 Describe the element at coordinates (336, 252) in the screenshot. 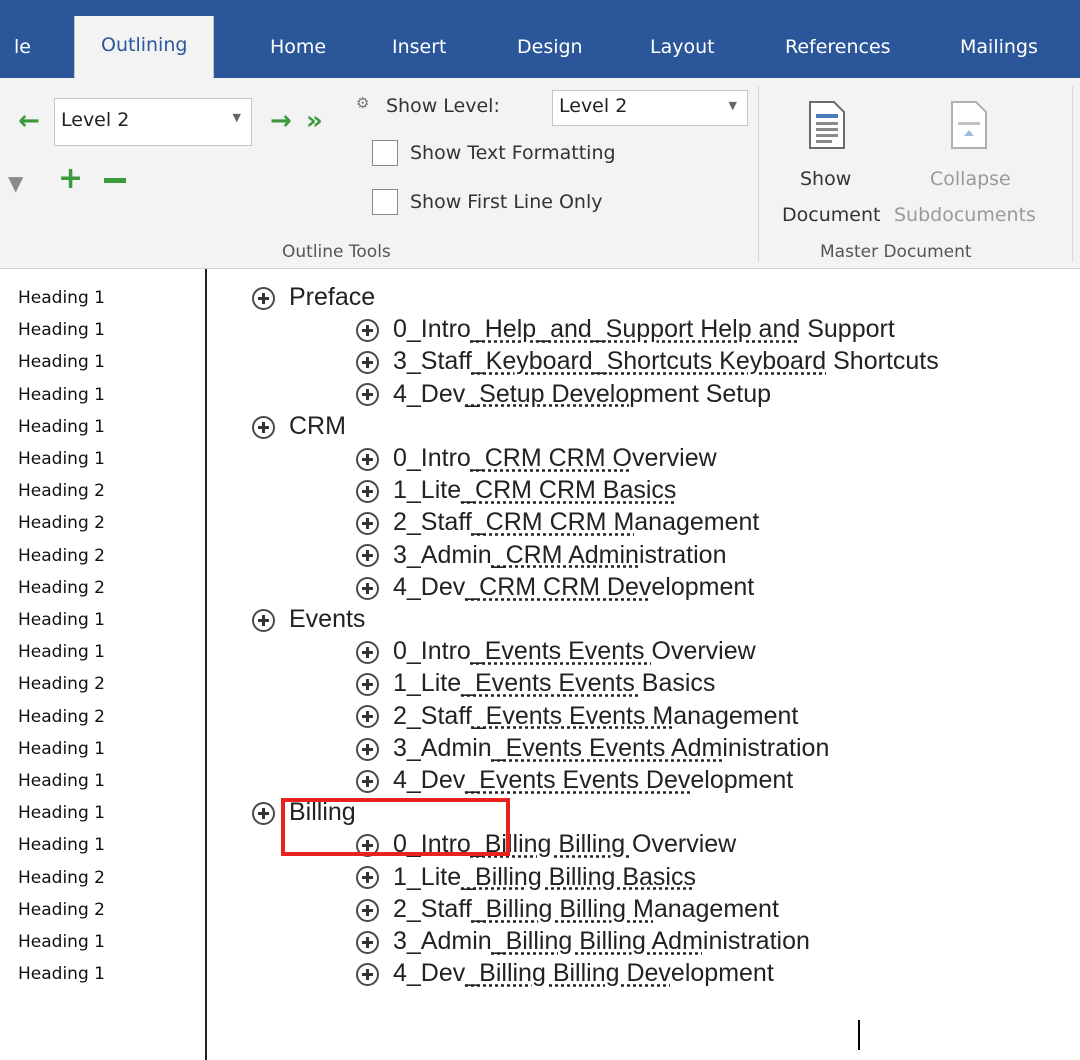

I see `outline-tools-group-label: Outline Tools` at that location.